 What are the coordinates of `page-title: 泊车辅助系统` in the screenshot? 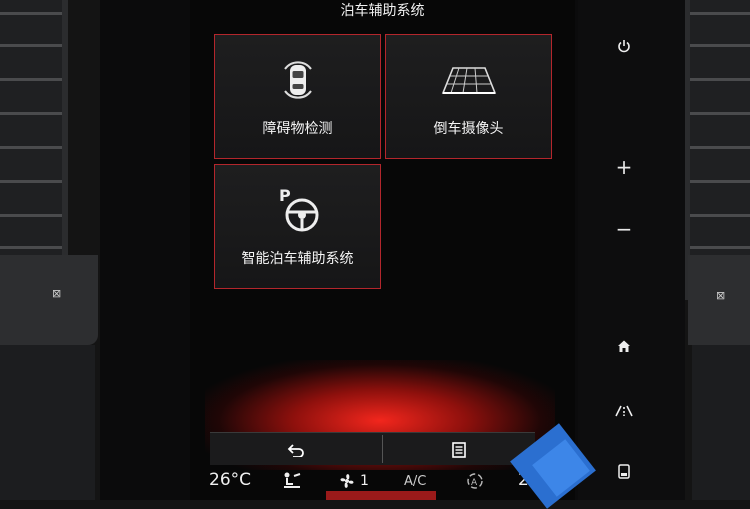 It's located at (382, 11).